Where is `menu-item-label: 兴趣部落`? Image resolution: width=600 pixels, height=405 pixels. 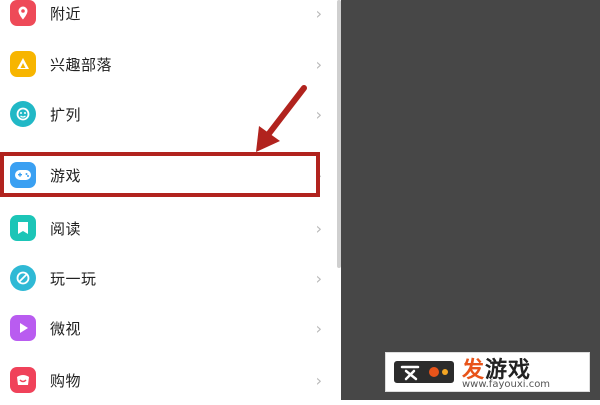
menu-item-label: 兴趣部落 is located at coordinates (81, 64).